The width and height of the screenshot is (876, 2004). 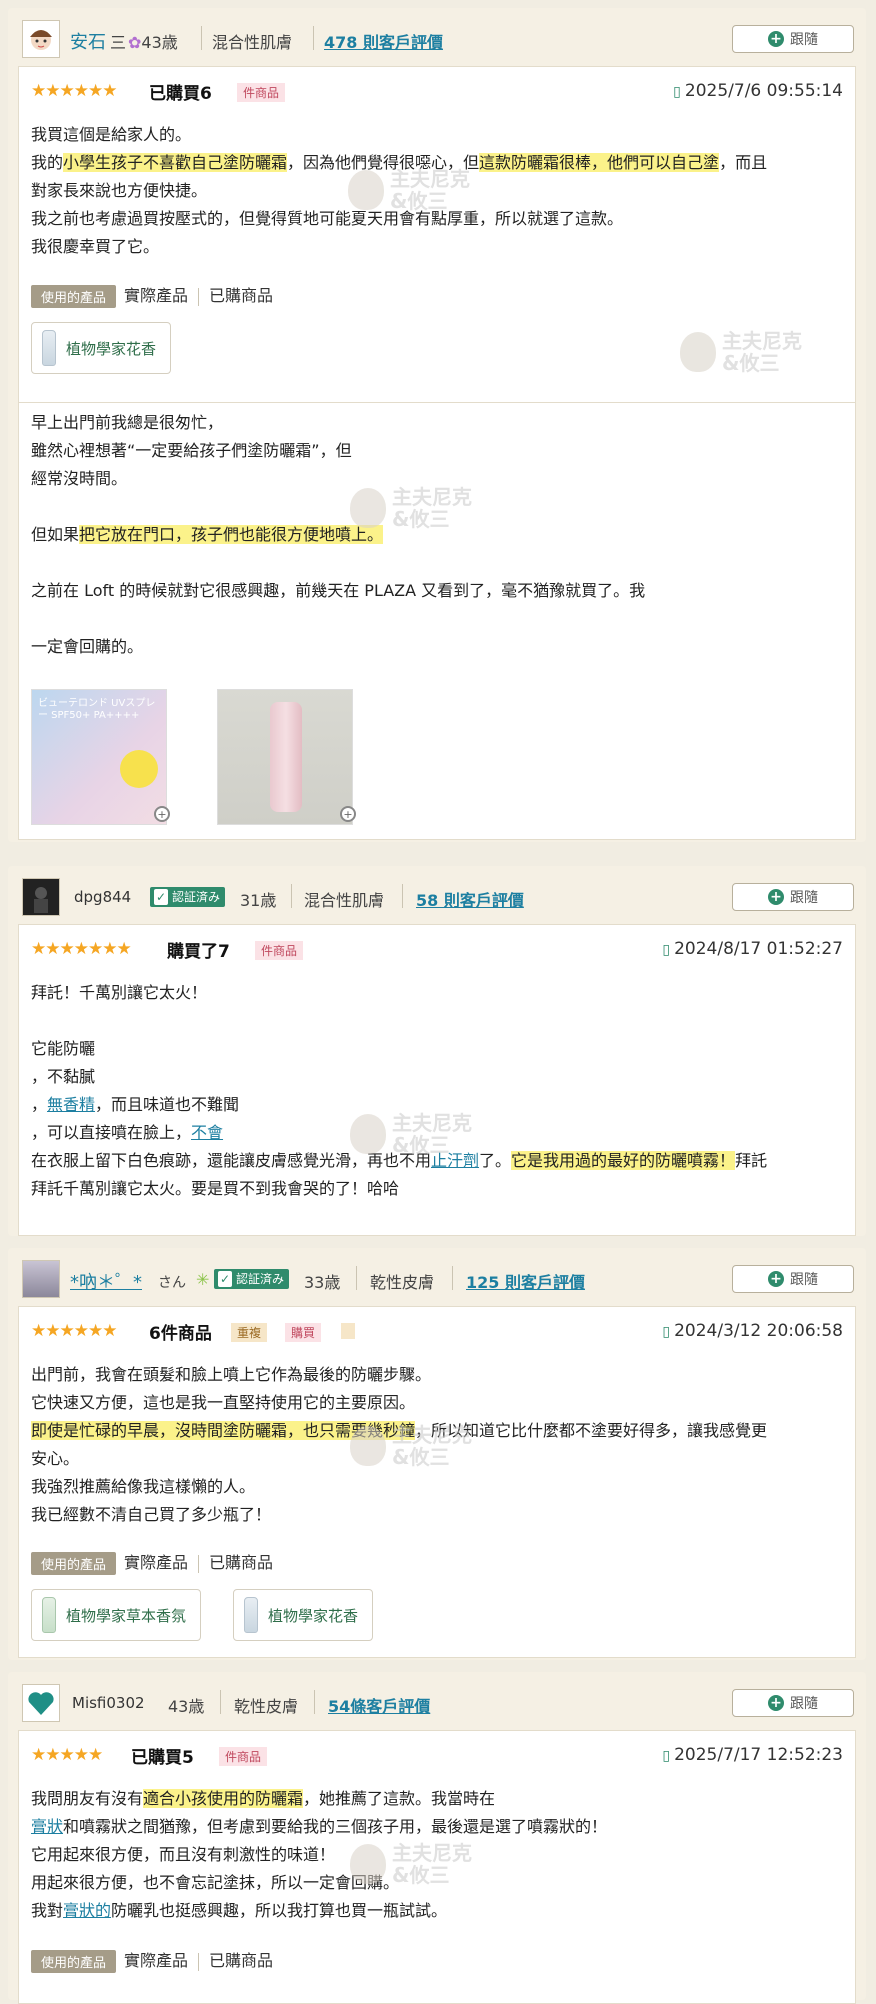 What do you see at coordinates (758, 91) in the screenshot?
I see `review-datetime: ▯ 2025/7/6 09:55:14` at bounding box center [758, 91].